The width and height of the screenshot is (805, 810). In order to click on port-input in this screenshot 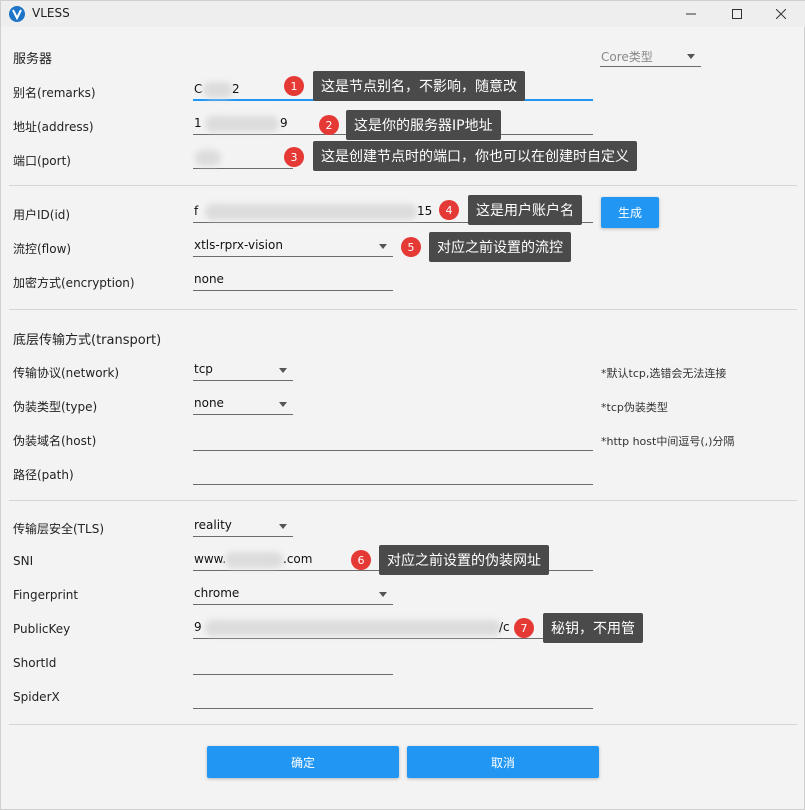, I will do `click(243, 158)`.